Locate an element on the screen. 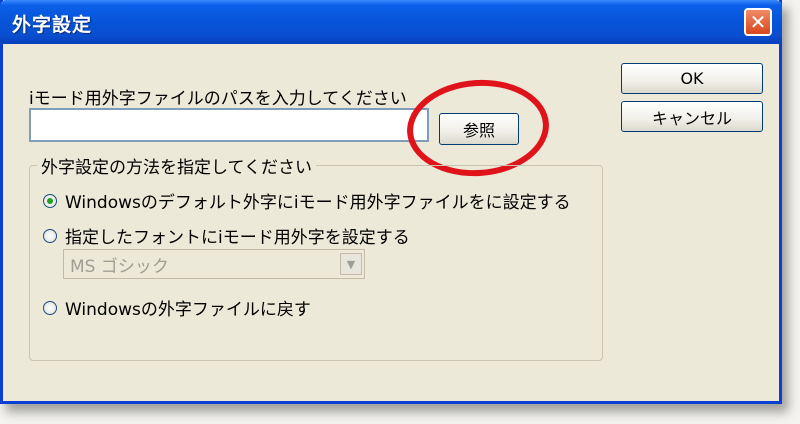 The height and width of the screenshot is (424, 800). radio-option-revert-windows: Windowsの外字ファイルに戻す is located at coordinates (177, 307).